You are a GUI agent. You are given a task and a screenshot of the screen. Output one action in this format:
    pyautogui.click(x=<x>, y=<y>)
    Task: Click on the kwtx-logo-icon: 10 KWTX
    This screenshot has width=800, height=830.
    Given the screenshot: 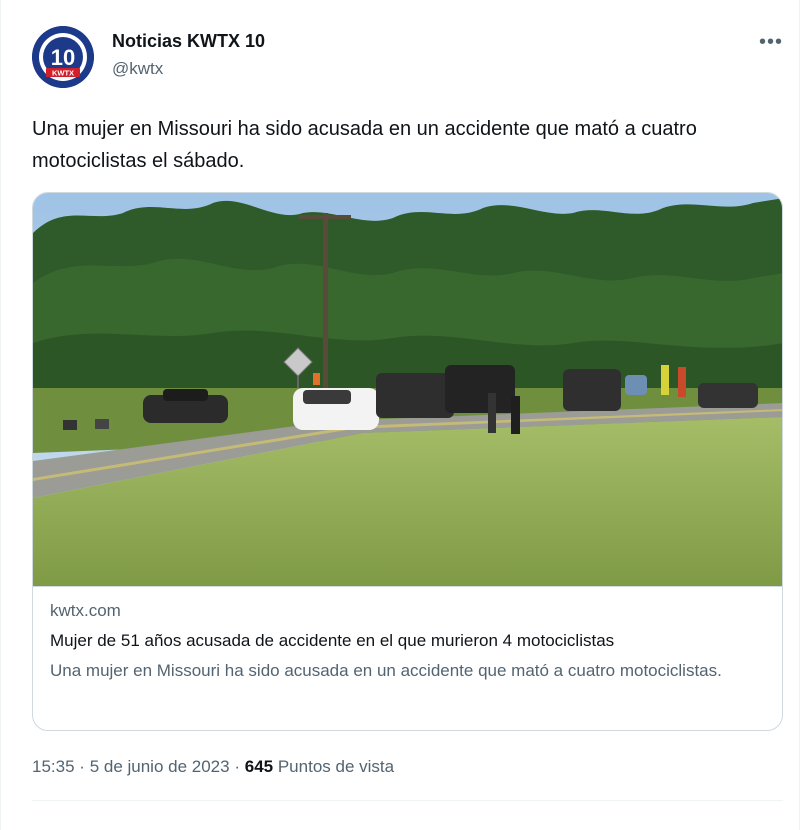 What is the action you would take?
    pyautogui.click(x=63, y=57)
    